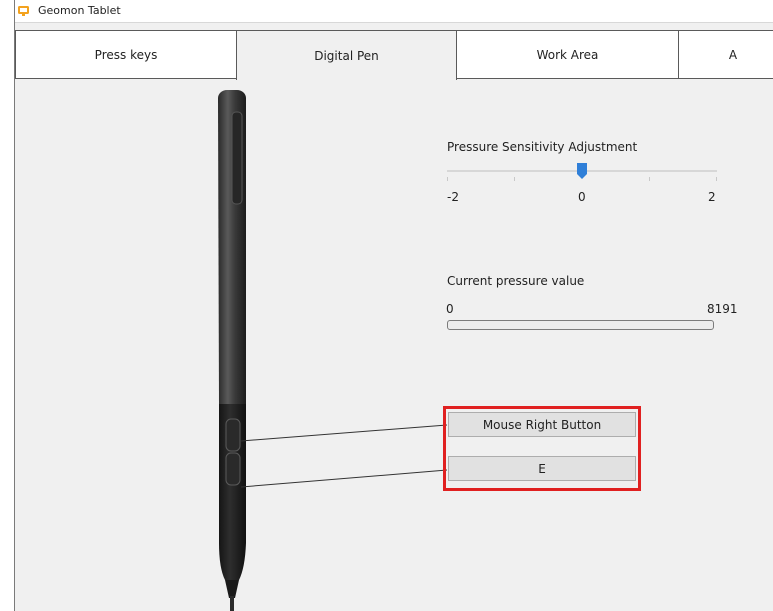  What do you see at coordinates (582, 197) in the screenshot?
I see `slider-mid-label: 0` at bounding box center [582, 197].